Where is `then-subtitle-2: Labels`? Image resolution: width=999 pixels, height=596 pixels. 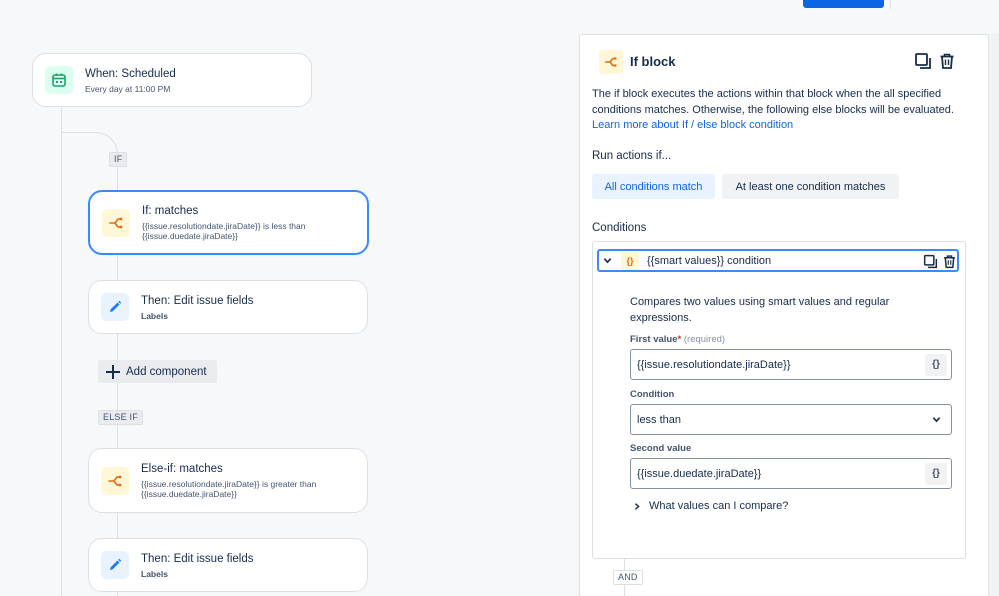
then-subtitle-2: Labels is located at coordinates (154, 573).